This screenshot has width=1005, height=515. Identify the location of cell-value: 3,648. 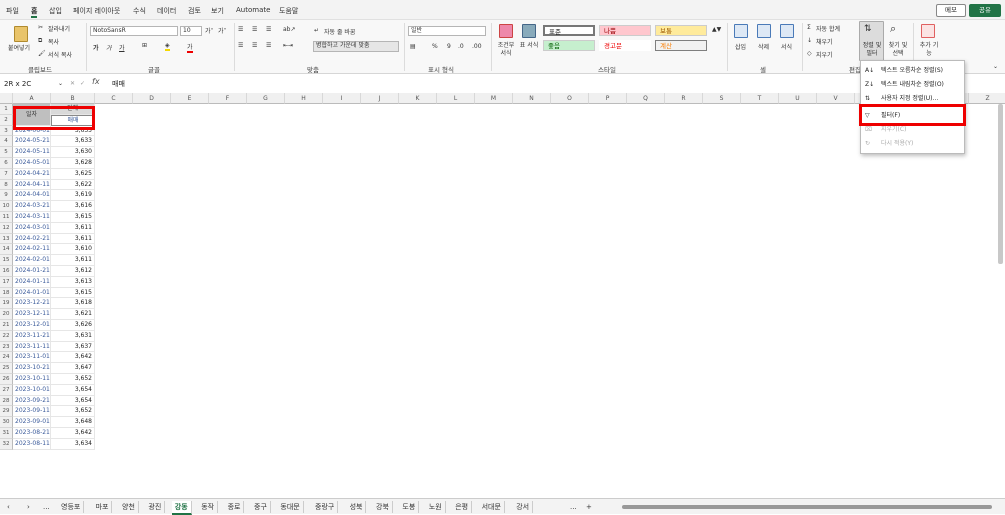
(73, 422).